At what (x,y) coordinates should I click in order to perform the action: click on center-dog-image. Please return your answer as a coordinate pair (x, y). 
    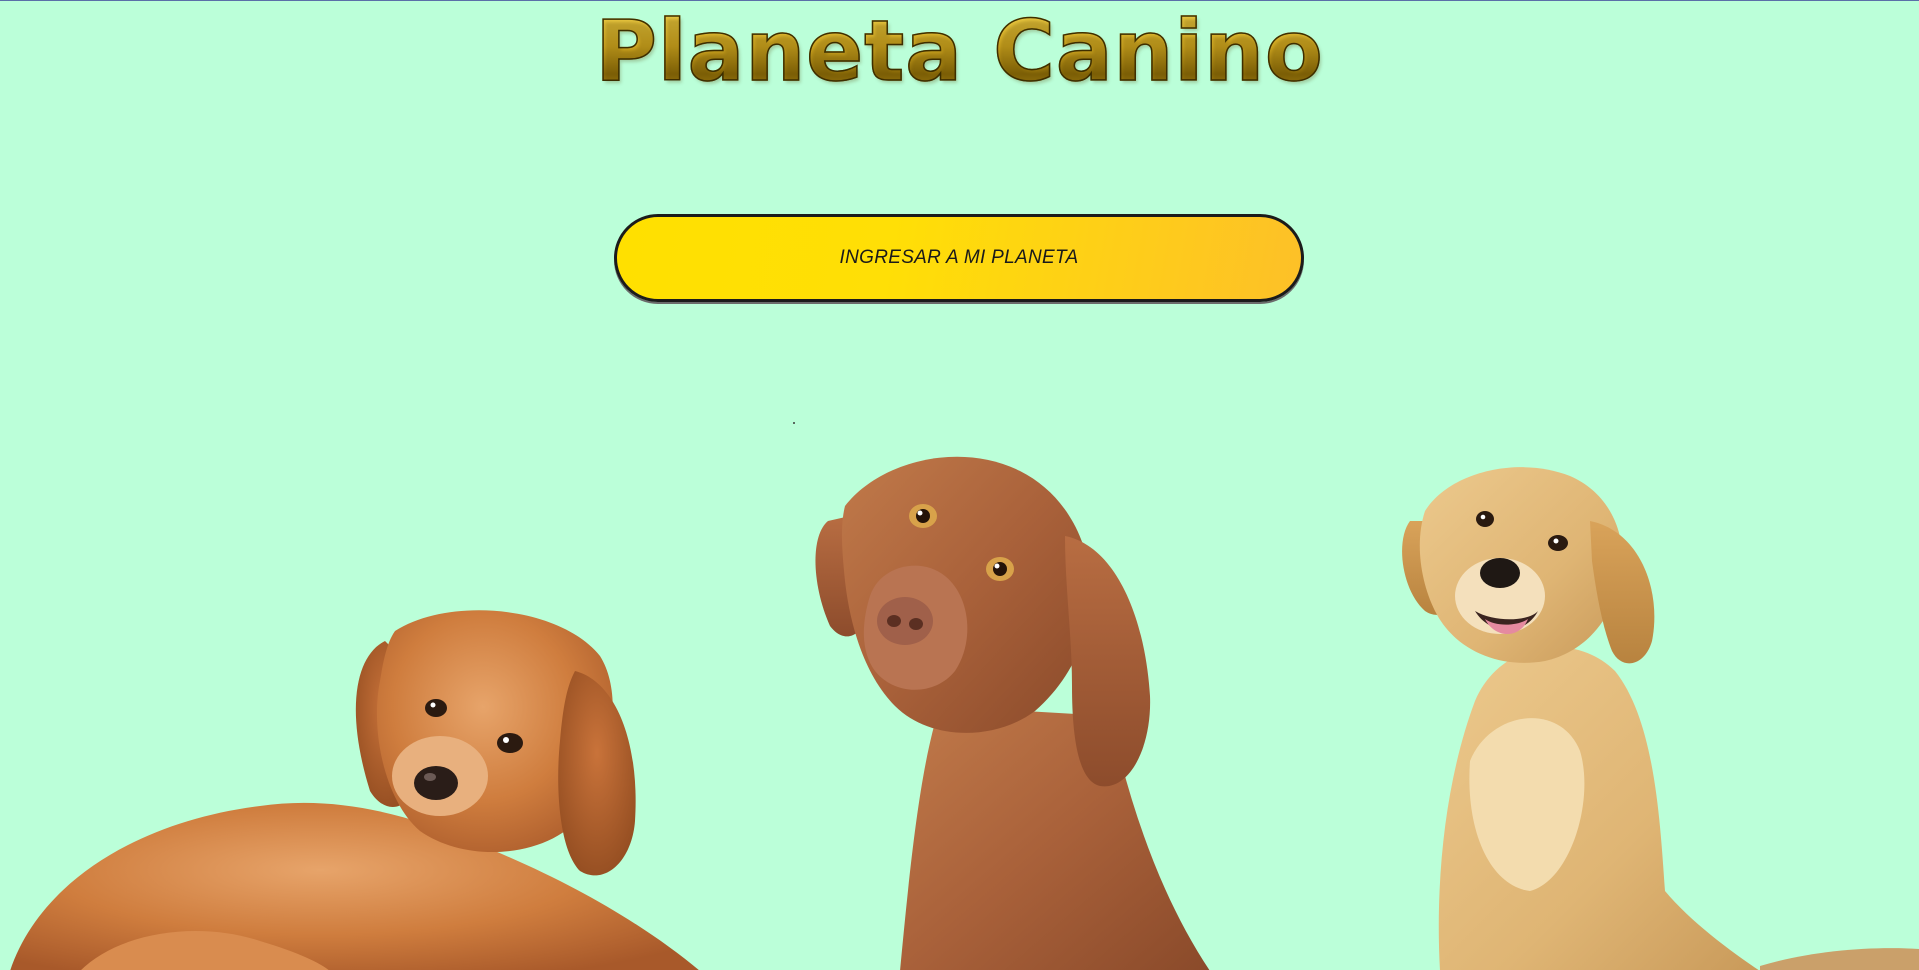
    Looking at the image, I should click on (1012, 713).